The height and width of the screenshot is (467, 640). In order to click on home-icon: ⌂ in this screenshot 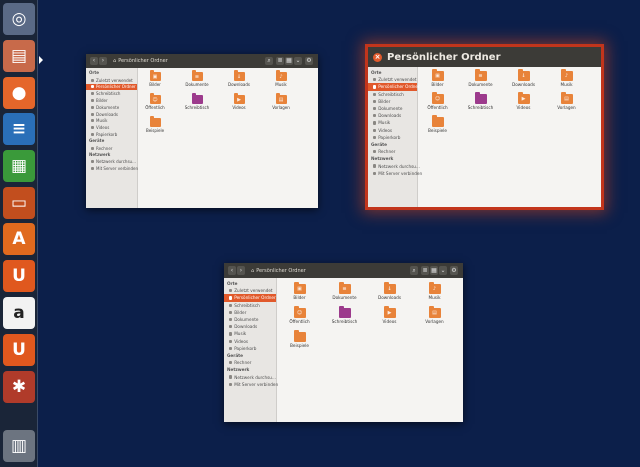, I will do `click(253, 270)`.